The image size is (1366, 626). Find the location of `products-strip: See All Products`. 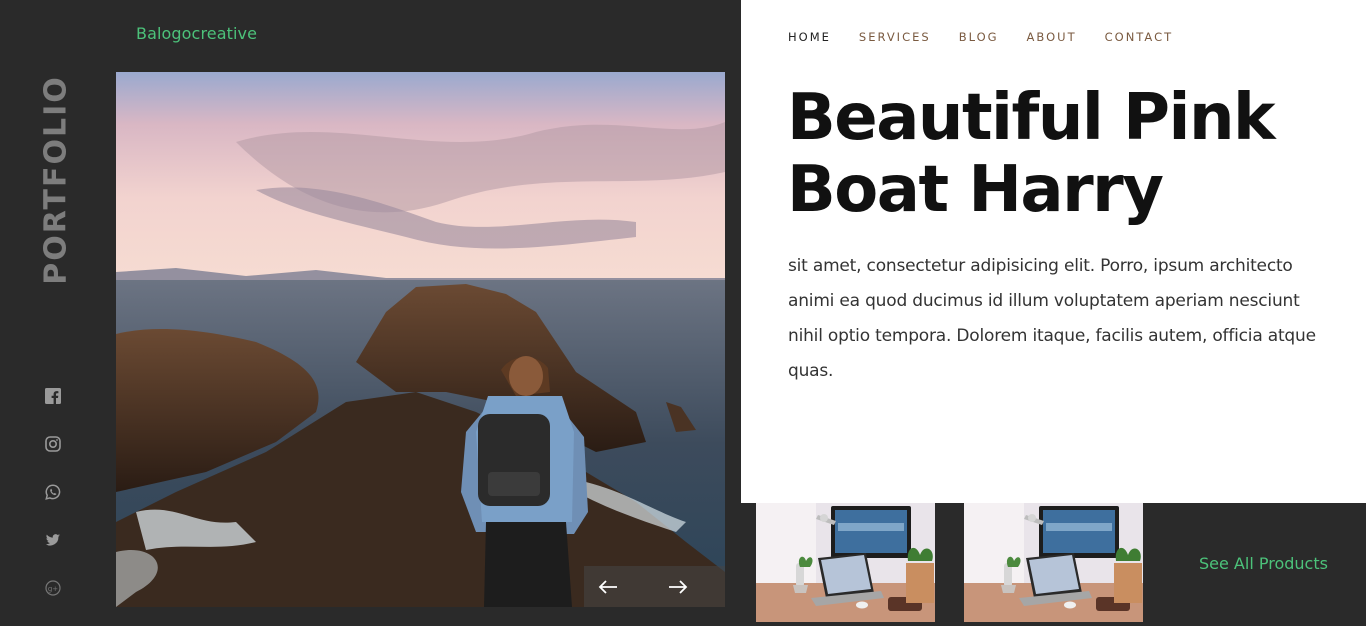

products-strip: See All Products is located at coordinates (1053, 564).